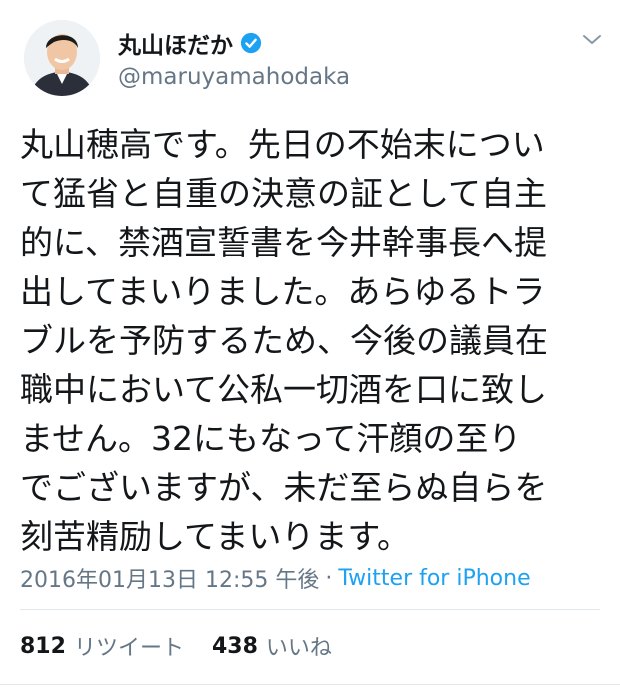  I want to click on tweet-stats: 812 リツイート 438 いいね, so click(176, 646).